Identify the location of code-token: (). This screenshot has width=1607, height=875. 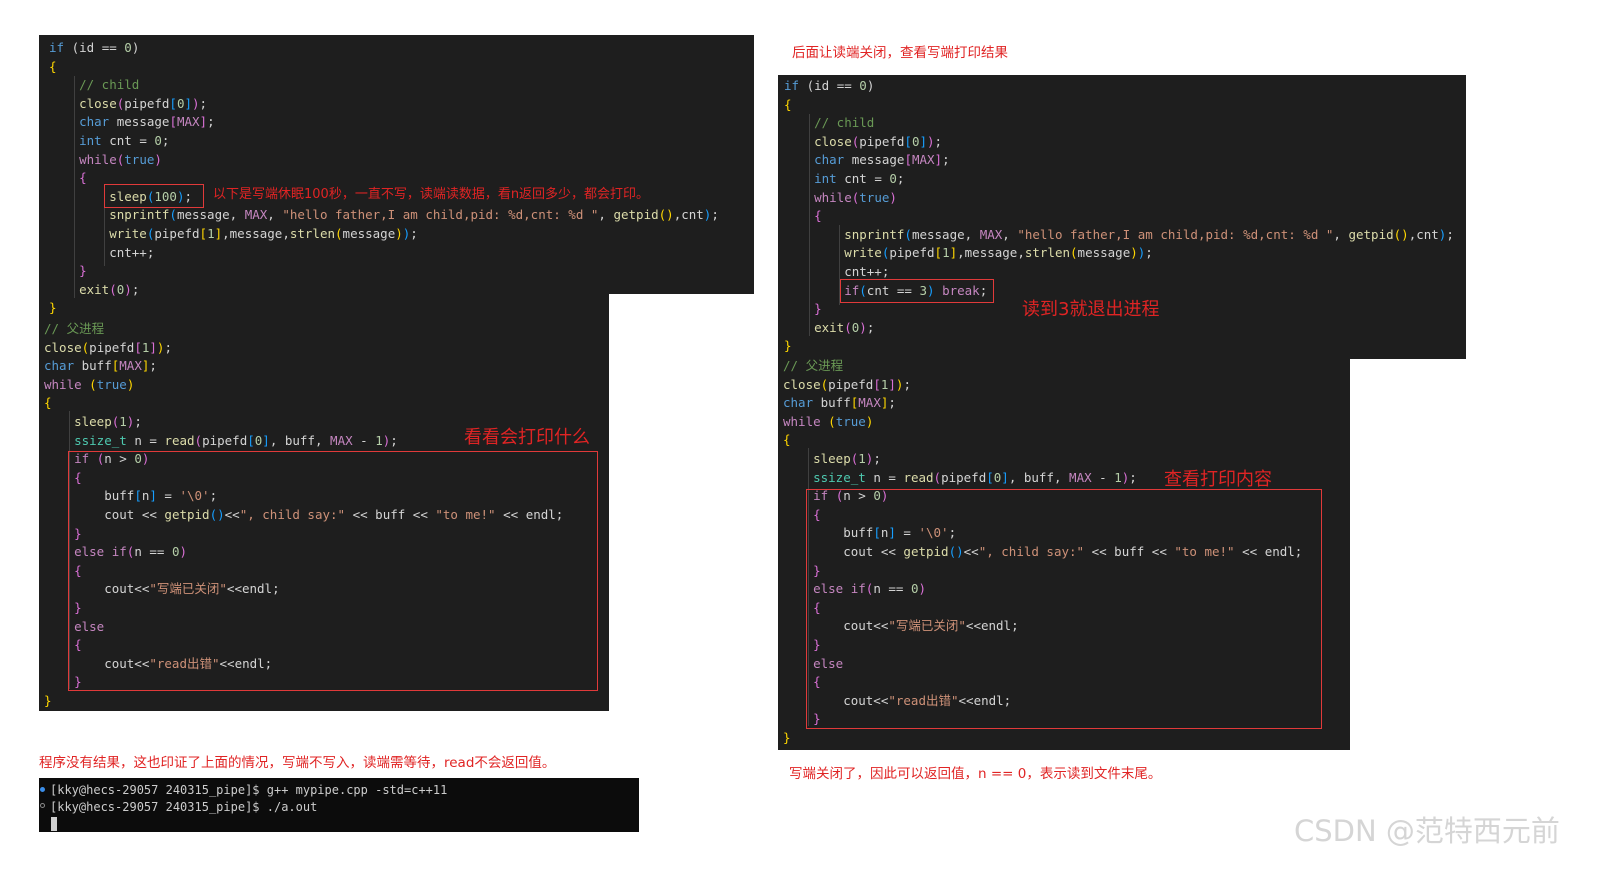
(666, 215).